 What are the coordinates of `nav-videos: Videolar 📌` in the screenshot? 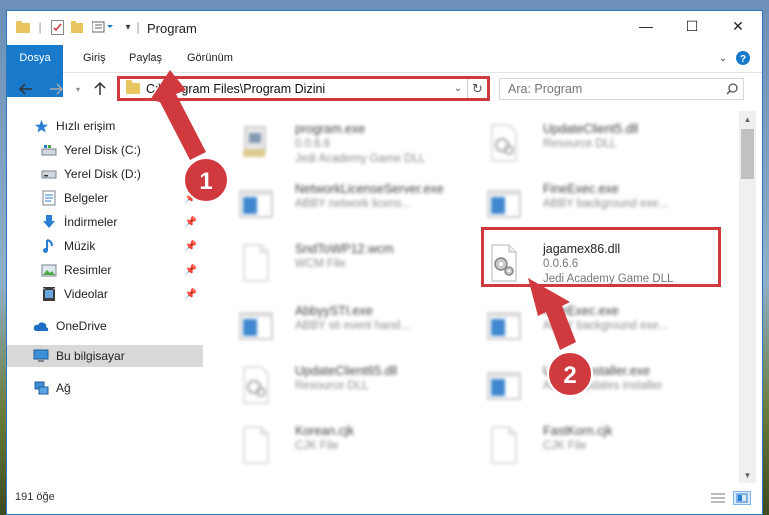 It's located at (105, 294).